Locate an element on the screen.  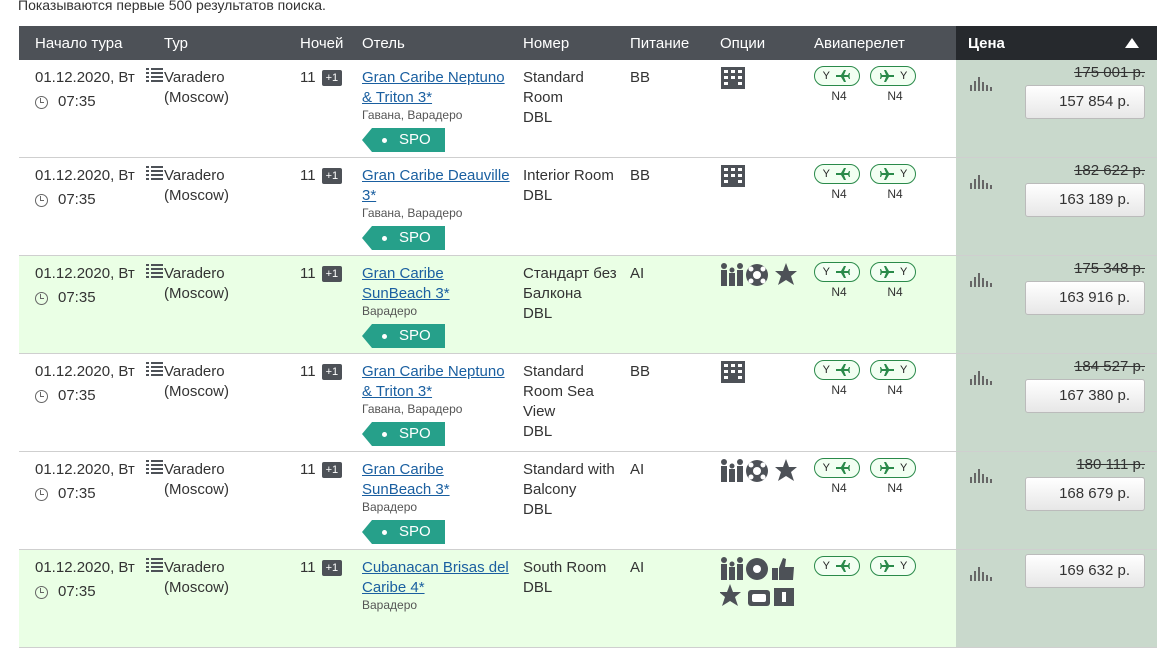
cell-room: Interior Room DBL is located at coordinates (576, 206).